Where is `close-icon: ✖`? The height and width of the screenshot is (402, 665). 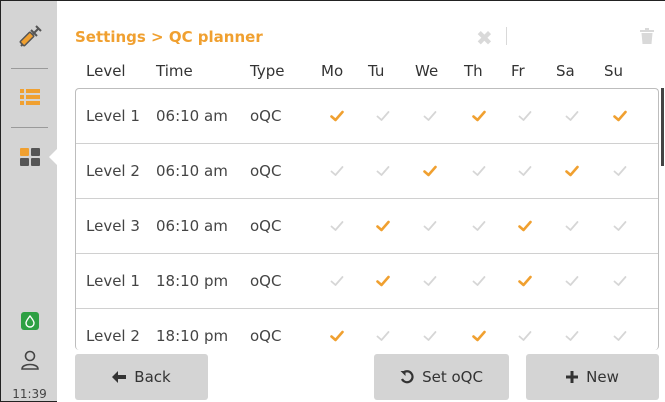
close-icon: ✖ is located at coordinates (484, 38).